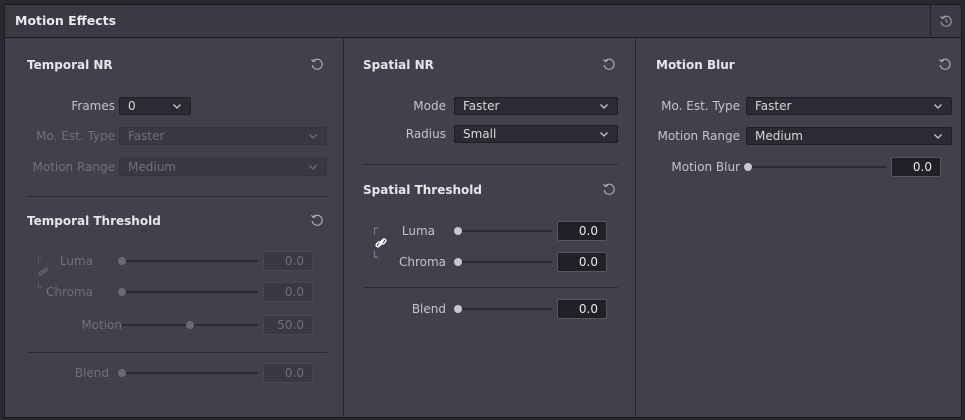 The height and width of the screenshot is (420, 965). Describe the element at coordinates (458, 262) in the screenshot. I see `spatial-chroma-slider-knob` at that location.